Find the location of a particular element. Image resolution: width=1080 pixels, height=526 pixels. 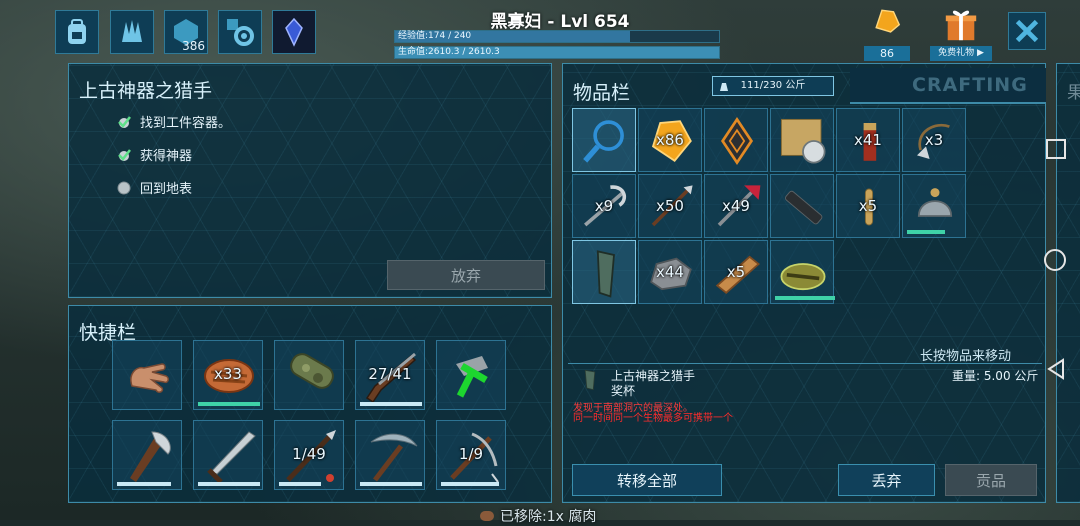

gift-box-icon is located at coordinates (961, 25).